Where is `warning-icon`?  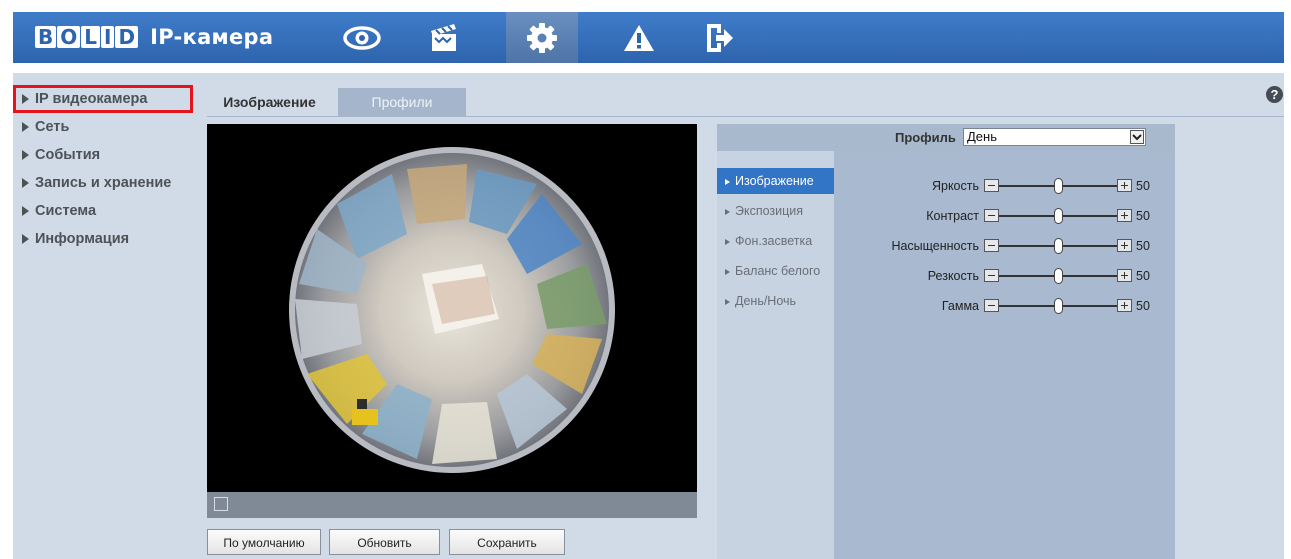
warning-icon is located at coordinates (639, 37).